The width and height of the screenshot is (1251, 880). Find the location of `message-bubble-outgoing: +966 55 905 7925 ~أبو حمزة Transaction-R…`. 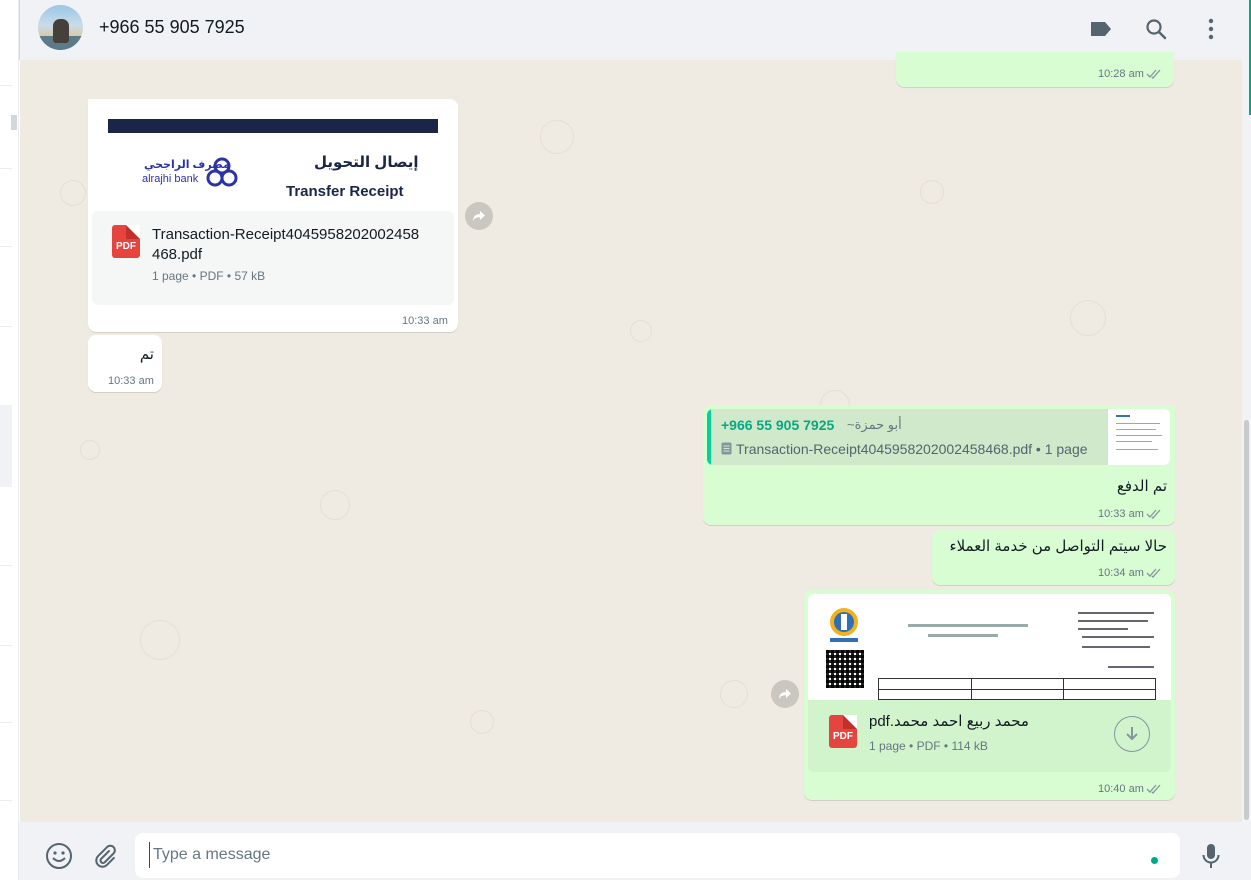

message-bubble-outgoing: +966 55 905 7925 ~أبو حمزة Transaction-R… is located at coordinates (939, 465).